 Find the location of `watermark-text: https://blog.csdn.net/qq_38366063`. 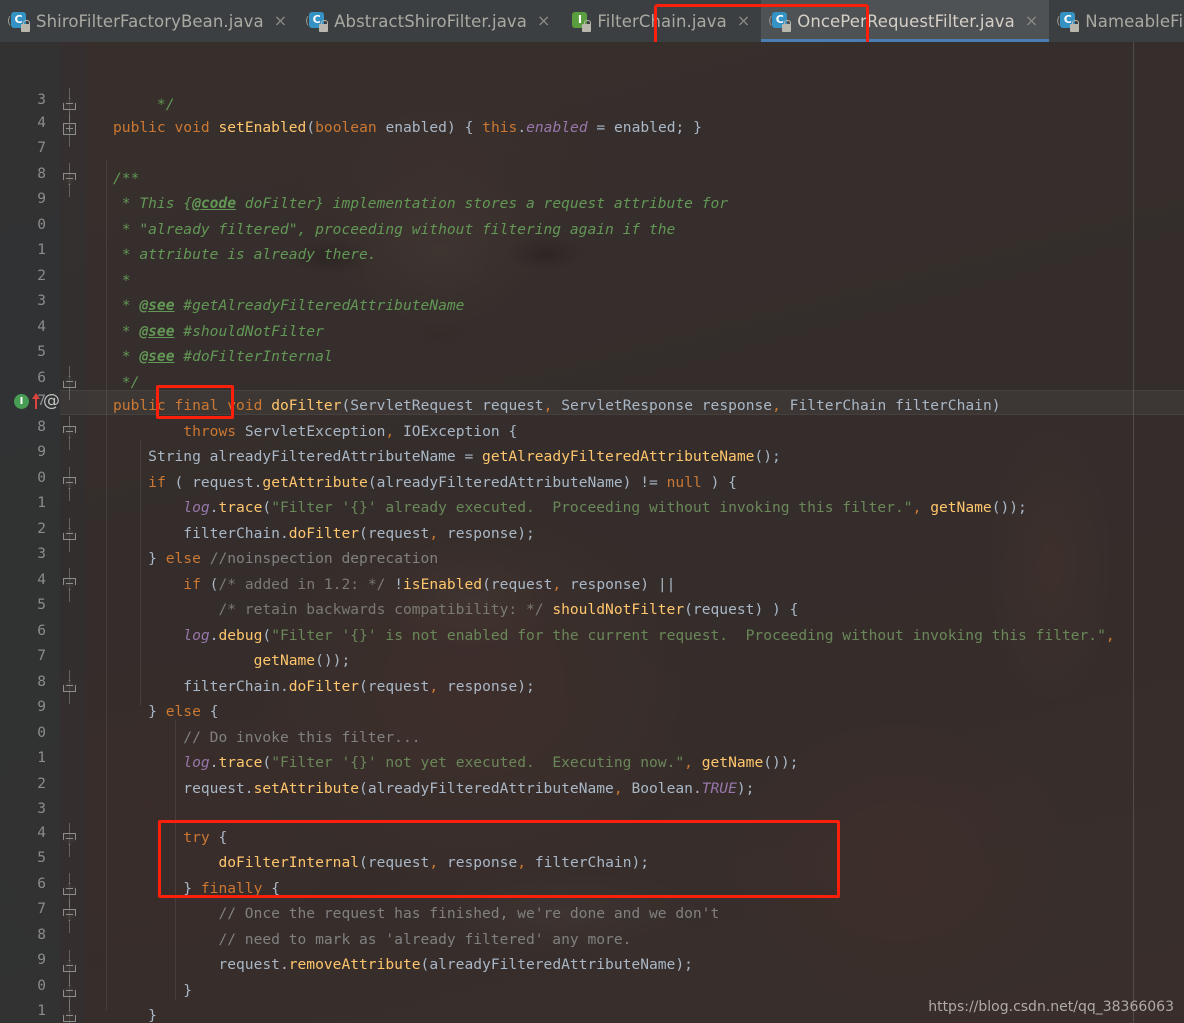

watermark-text: https://blog.csdn.net/qq_38366063 is located at coordinates (1051, 1007).